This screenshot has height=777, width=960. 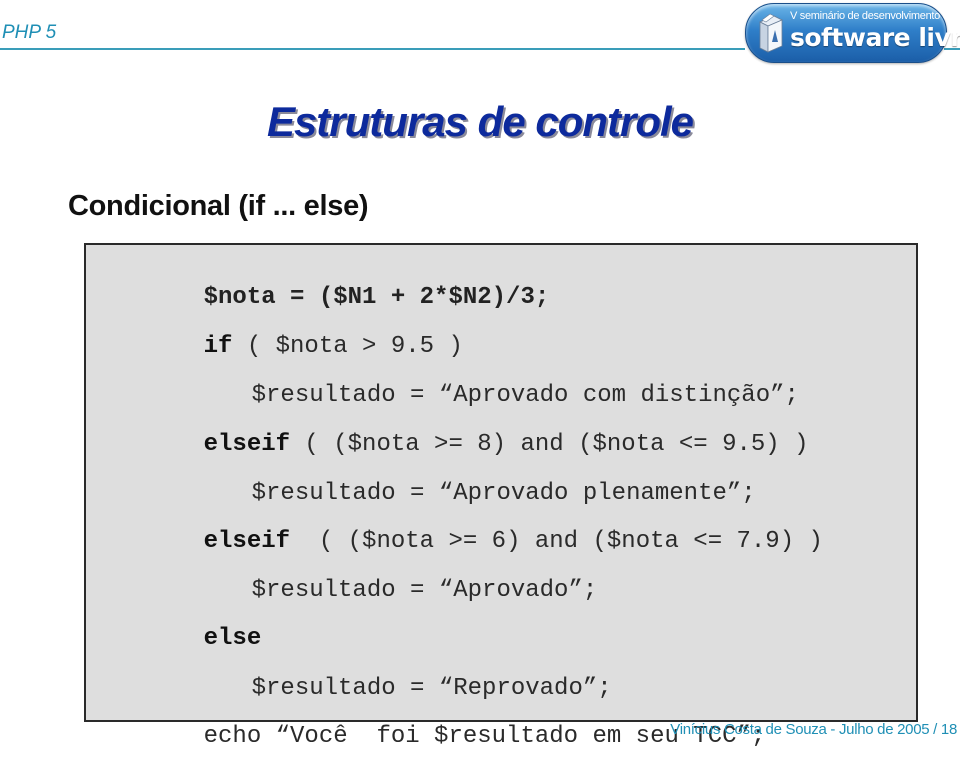 I want to click on code-text: $resultado = “Aprovado”;, so click(x=424, y=590).